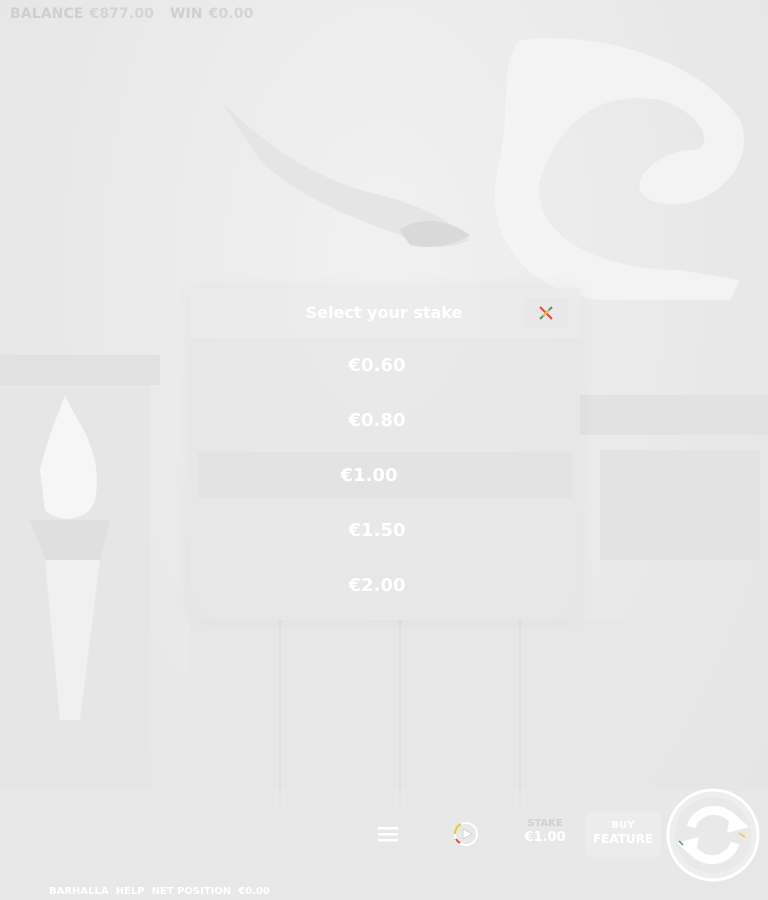 The height and width of the screenshot is (900, 768). I want to click on modal-header: Select your stake, so click(385, 313).